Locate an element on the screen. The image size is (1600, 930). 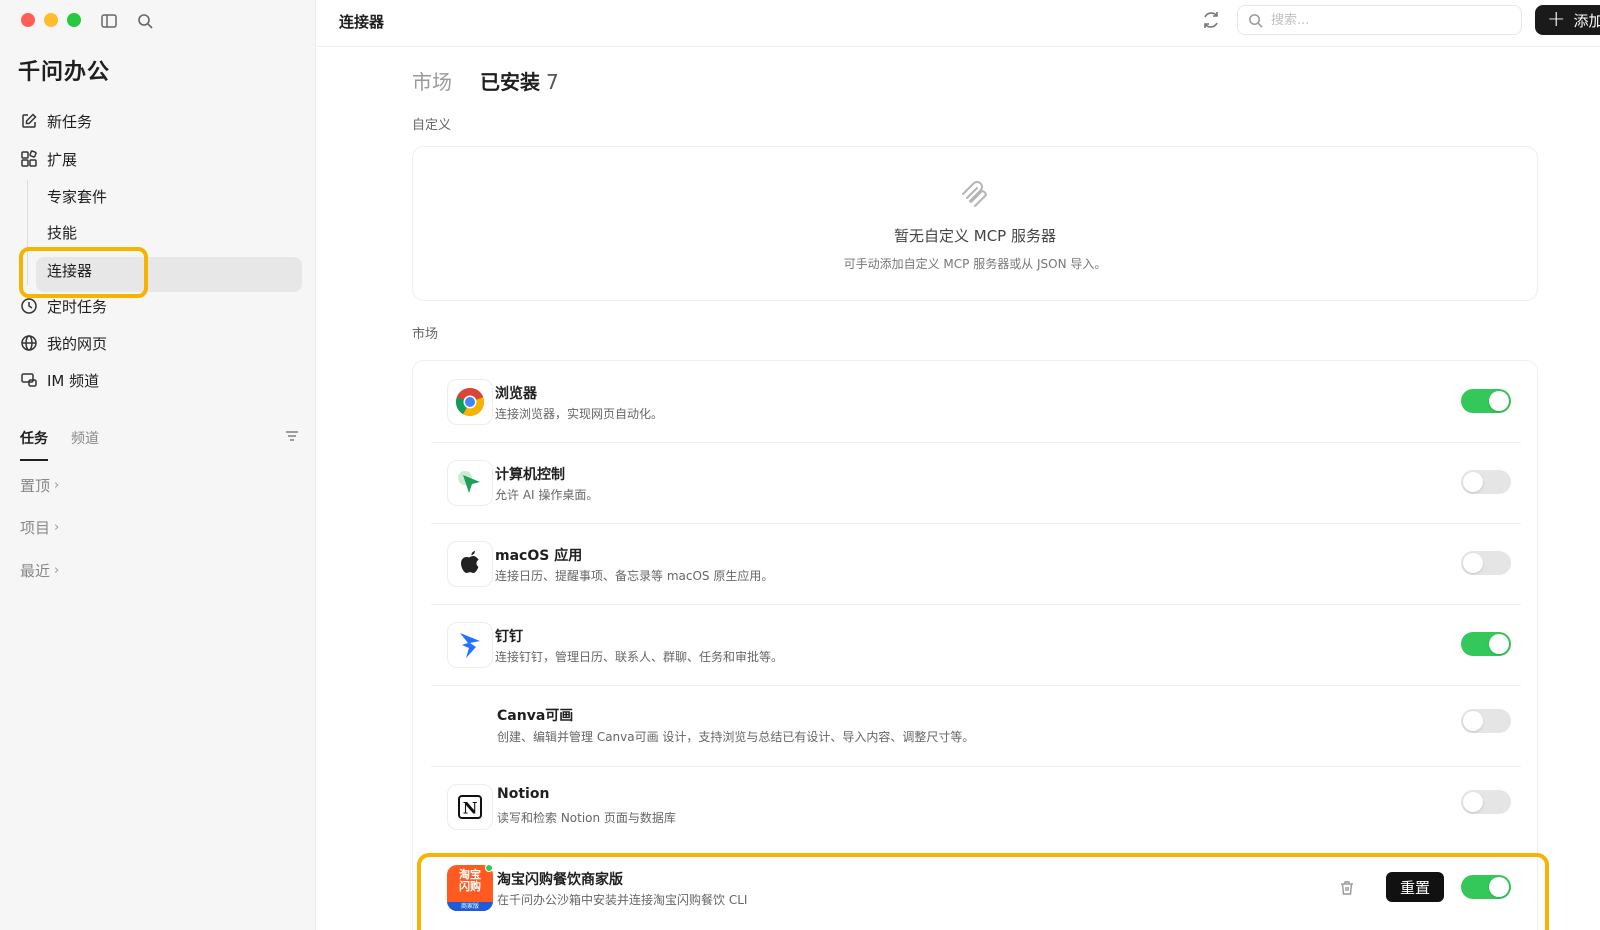
group-pinned-label: 置顶 is located at coordinates (35, 486).